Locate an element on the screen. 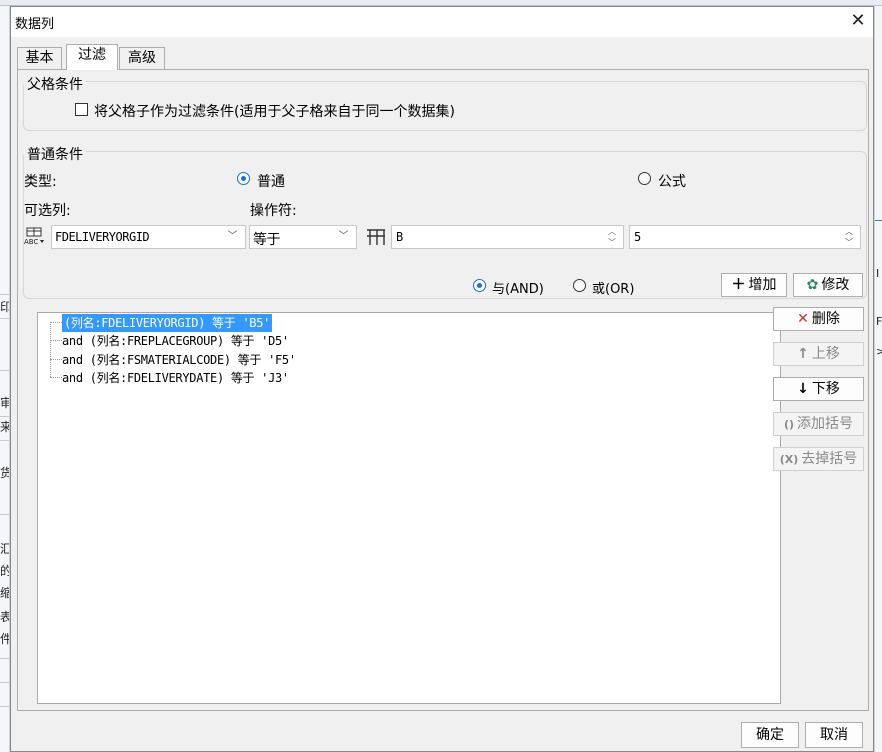 The height and width of the screenshot is (752, 882). cell-row-value: 5 is located at coordinates (638, 237).